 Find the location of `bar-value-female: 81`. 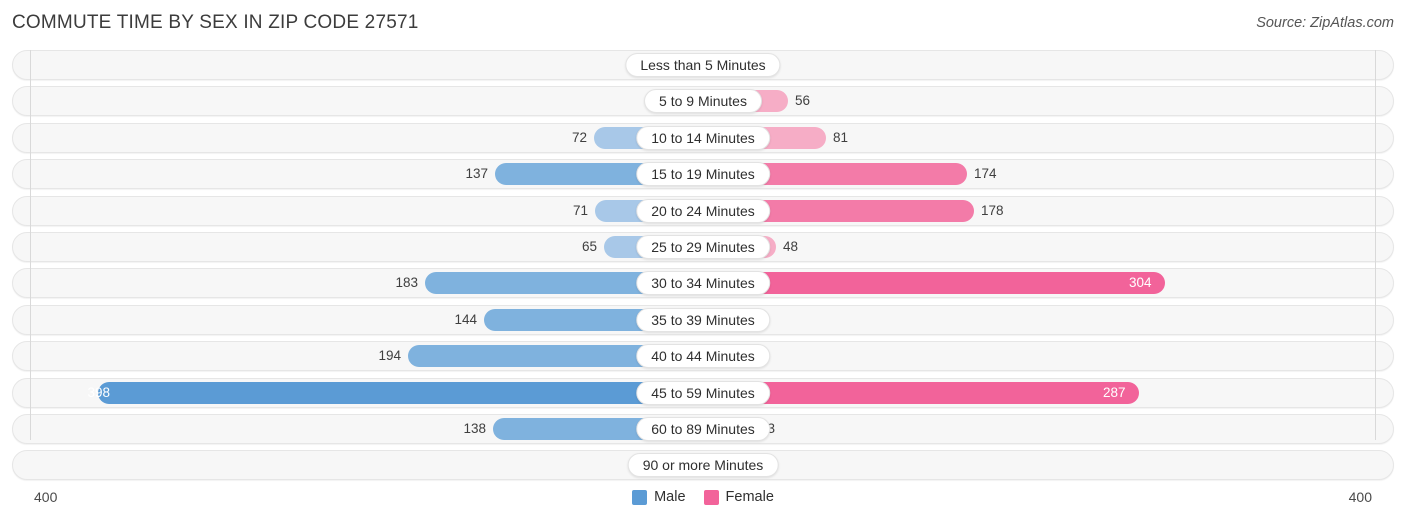

bar-value-female: 81 is located at coordinates (841, 137).